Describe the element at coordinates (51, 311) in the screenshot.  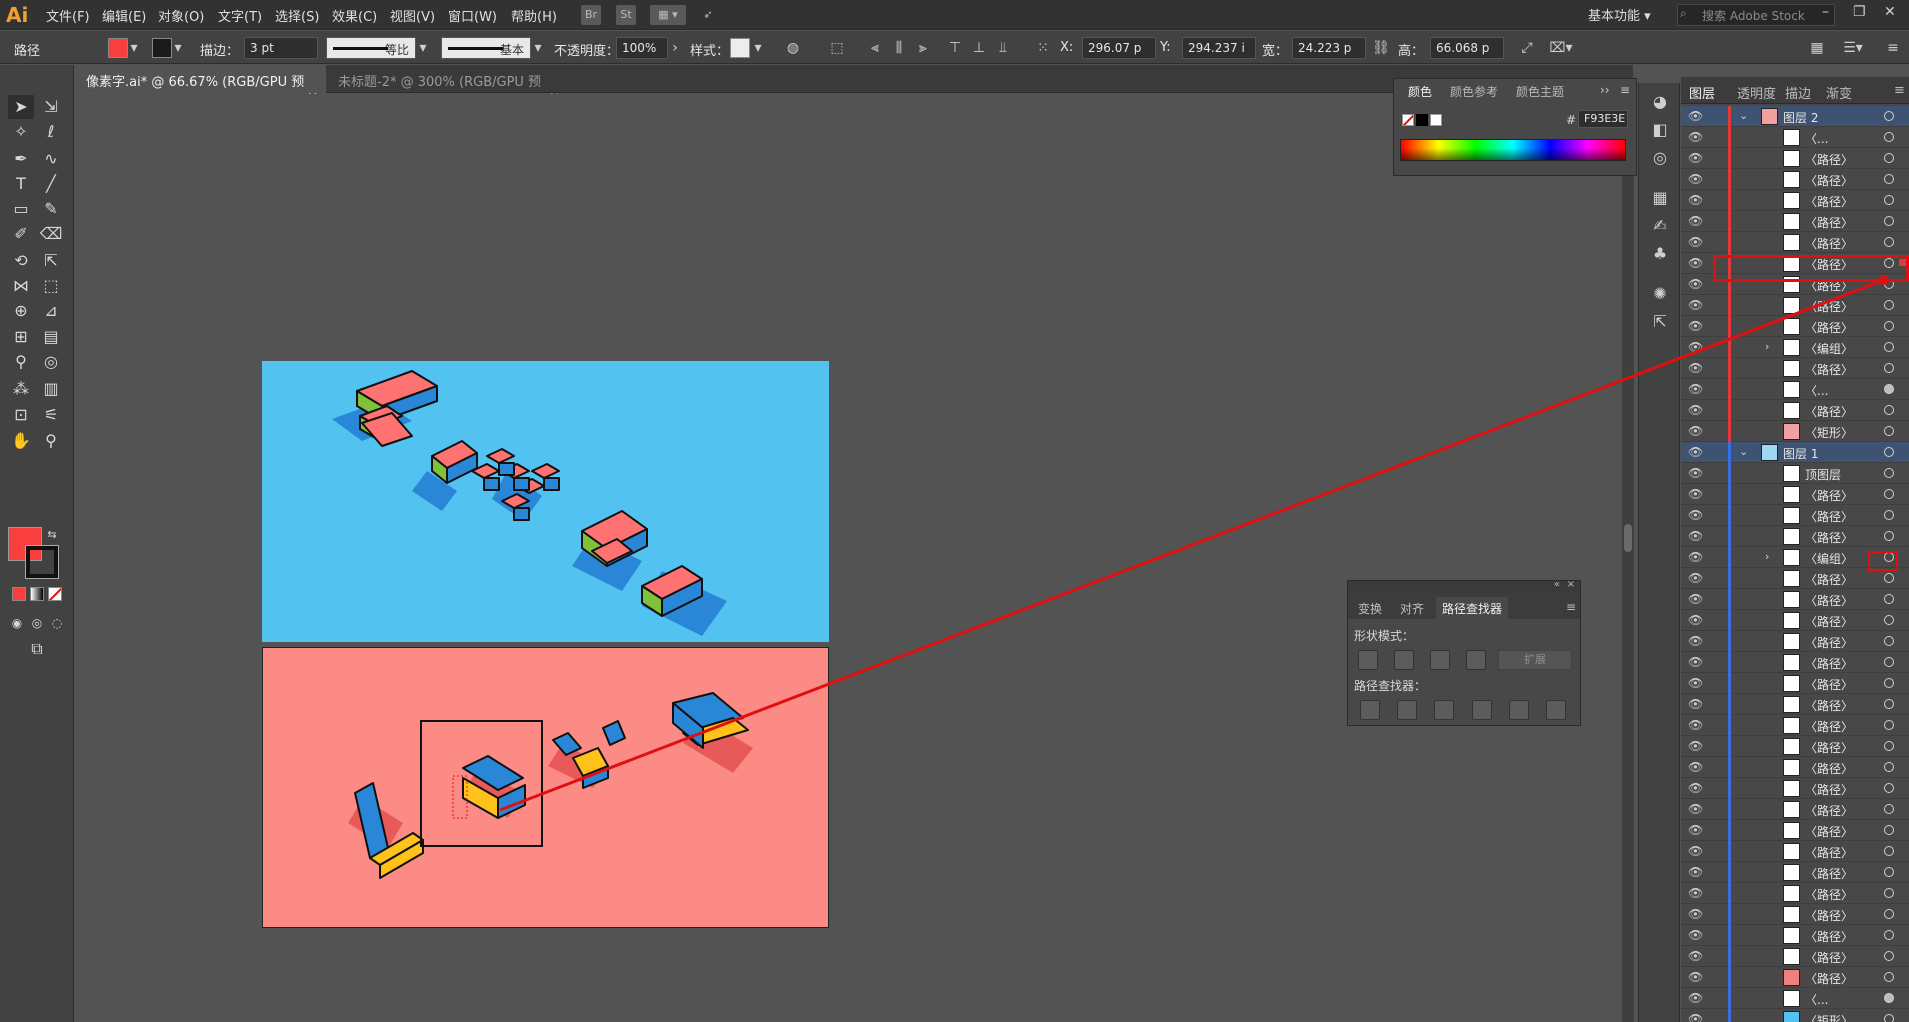
I see `perspective-grid-tool-icon: ⊿` at that location.